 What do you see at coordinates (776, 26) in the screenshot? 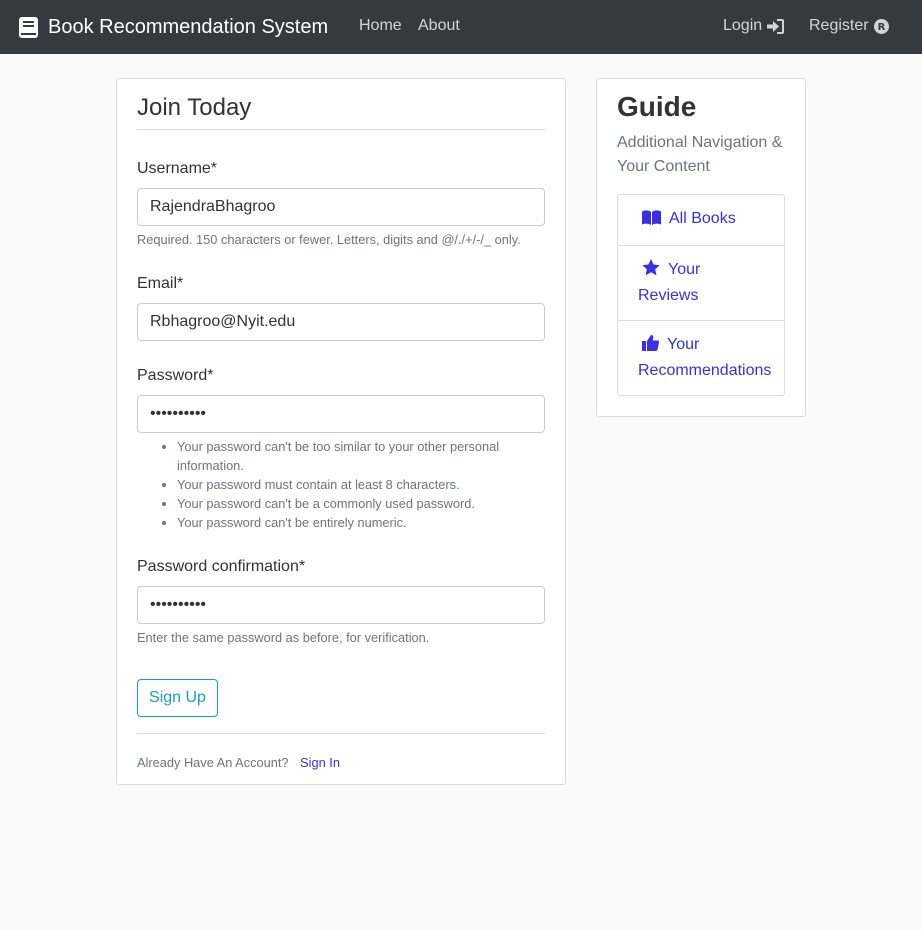
I see `sign-in-icon` at bounding box center [776, 26].